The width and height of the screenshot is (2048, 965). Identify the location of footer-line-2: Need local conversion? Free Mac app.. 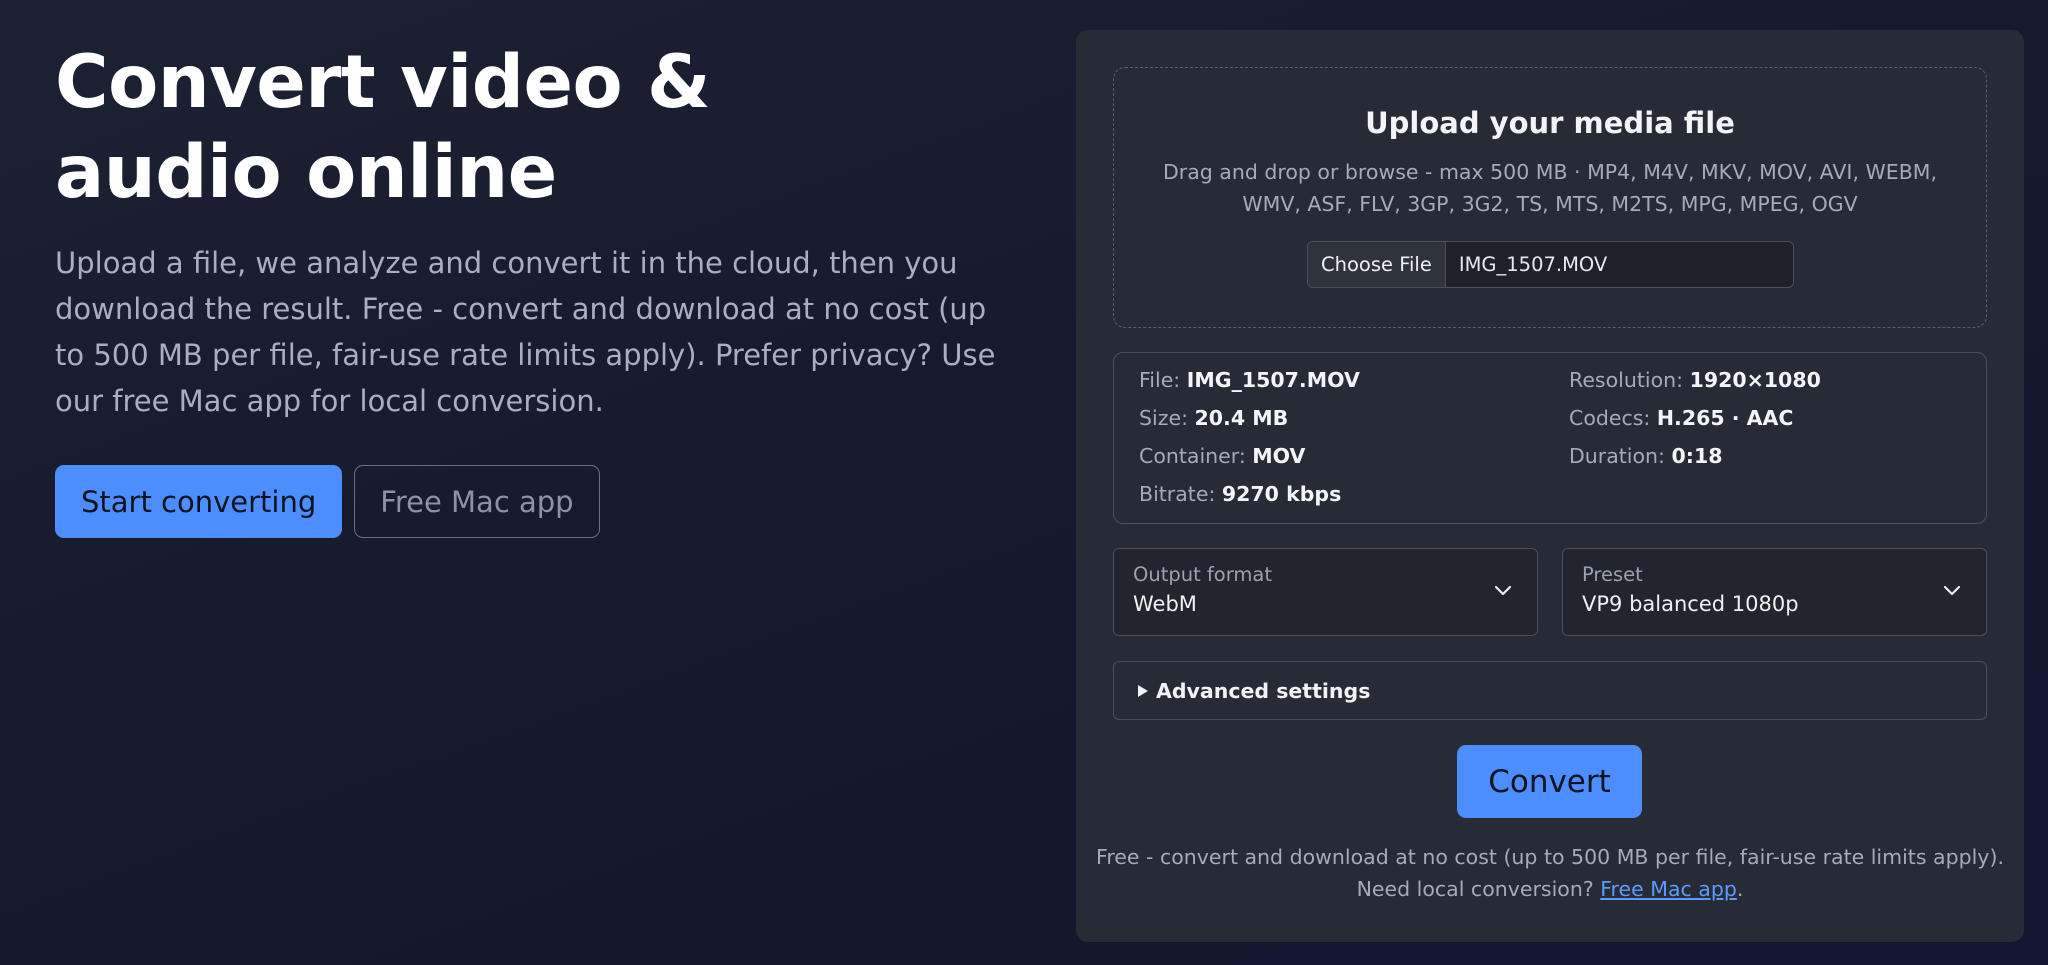
(1550, 889).